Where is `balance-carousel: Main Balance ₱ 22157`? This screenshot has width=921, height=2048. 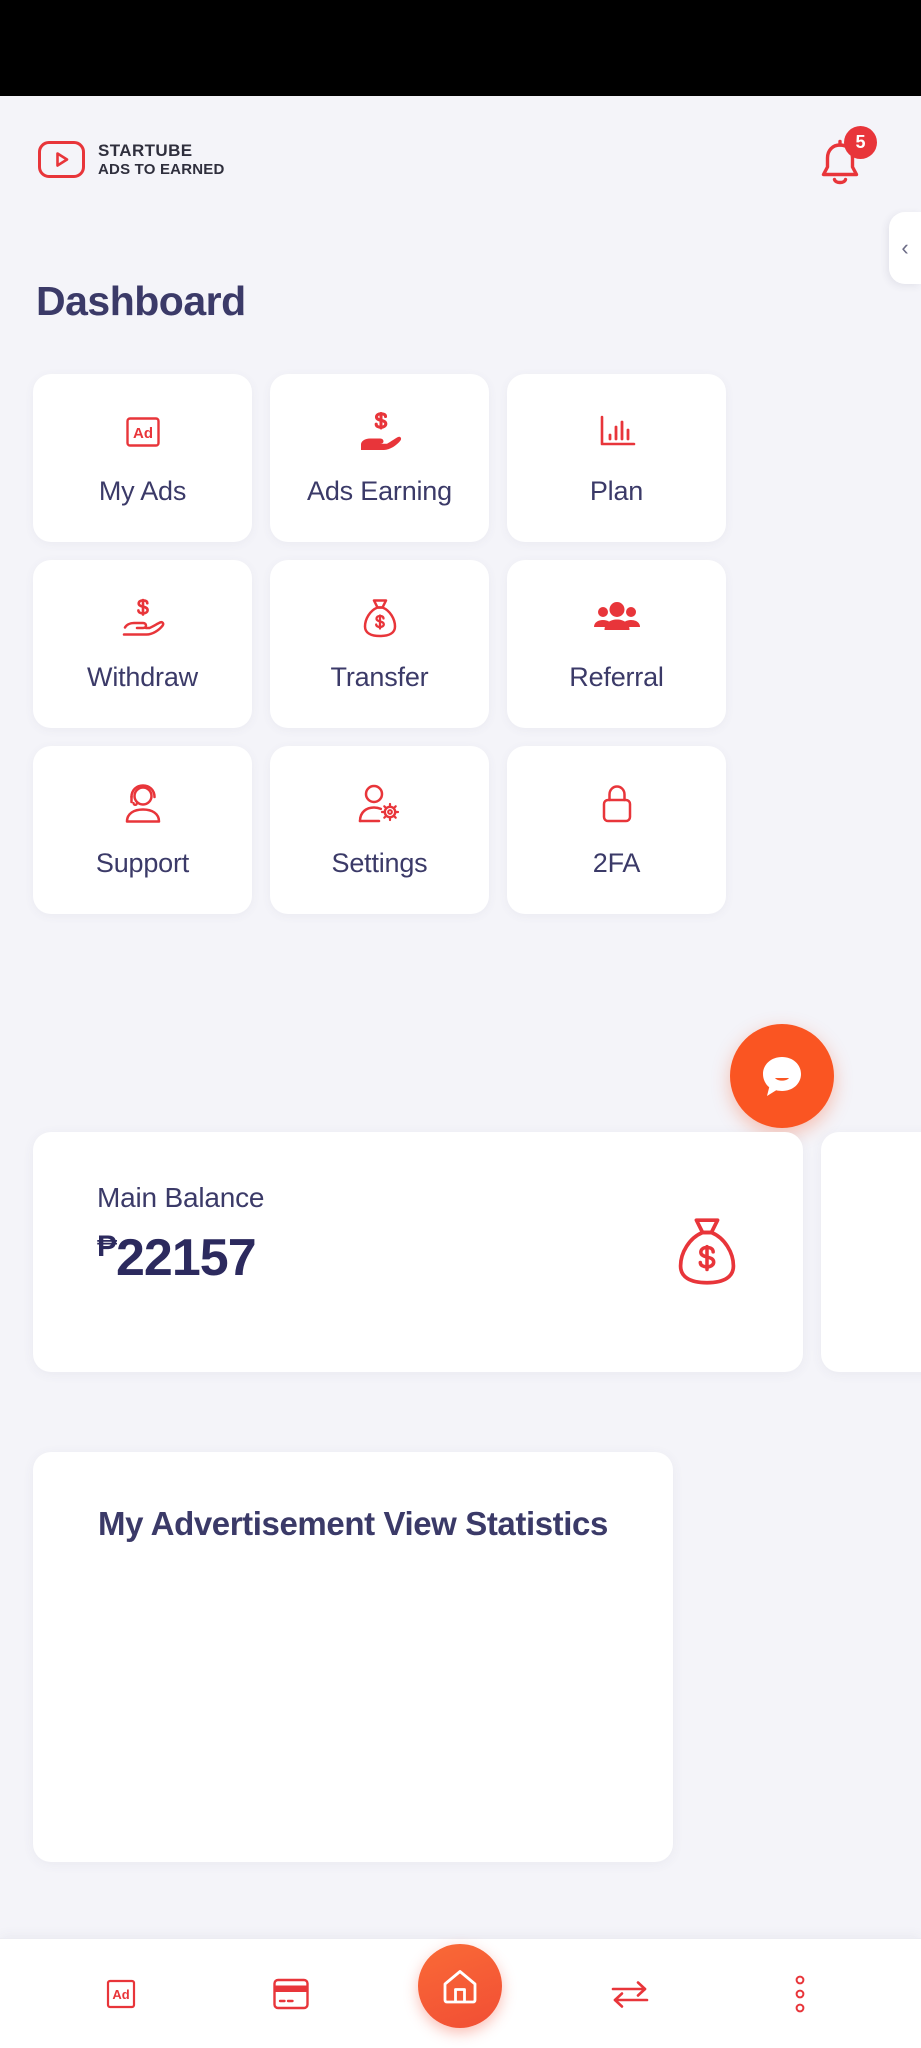
balance-carousel: Main Balance ₱ 22157 is located at coordinates (477, 1262).